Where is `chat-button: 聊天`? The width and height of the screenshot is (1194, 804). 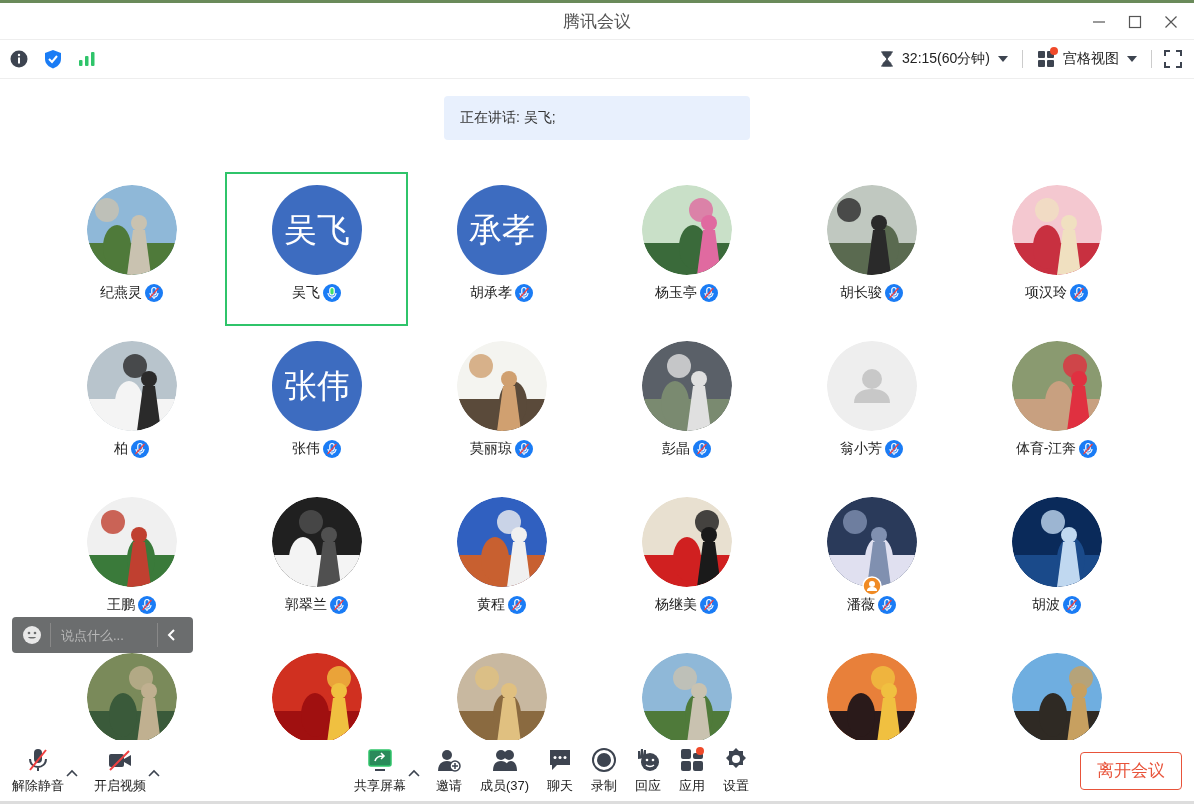 chat-button: 聊天 is located at coordinates (560, 770).